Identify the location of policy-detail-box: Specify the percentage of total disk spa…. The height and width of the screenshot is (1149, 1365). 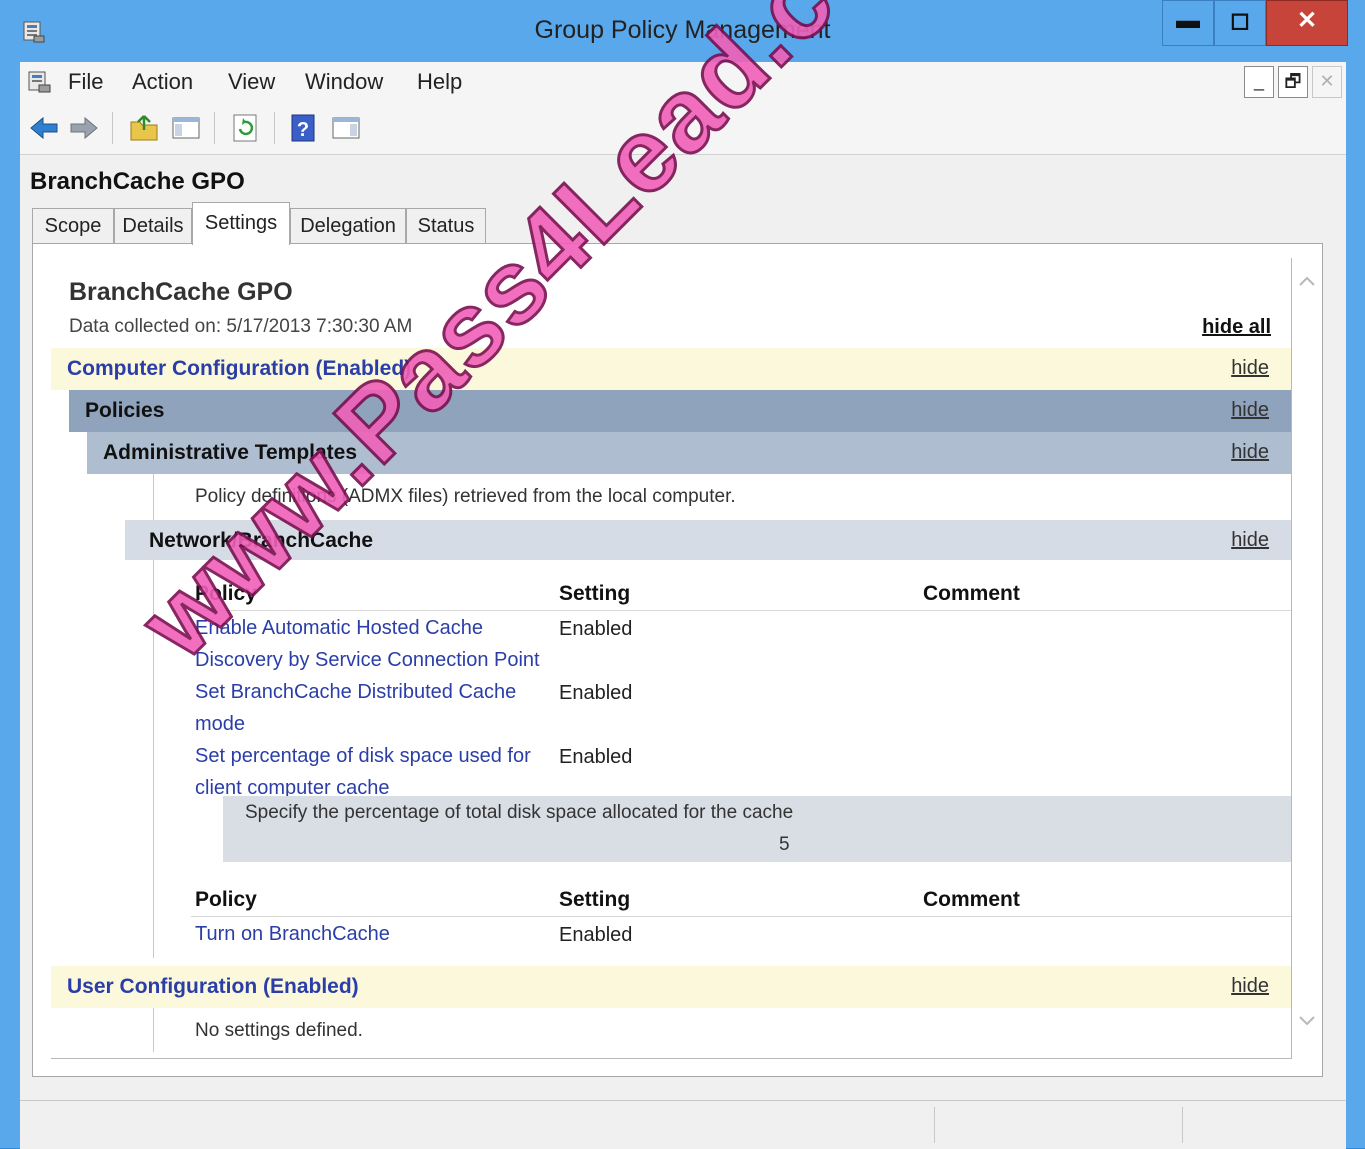
(757, 829).